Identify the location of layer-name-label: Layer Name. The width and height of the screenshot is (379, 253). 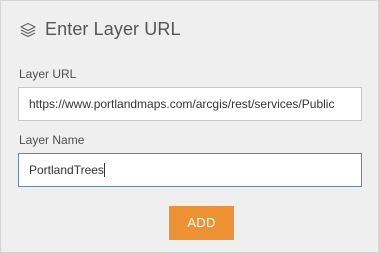
(52, 140).